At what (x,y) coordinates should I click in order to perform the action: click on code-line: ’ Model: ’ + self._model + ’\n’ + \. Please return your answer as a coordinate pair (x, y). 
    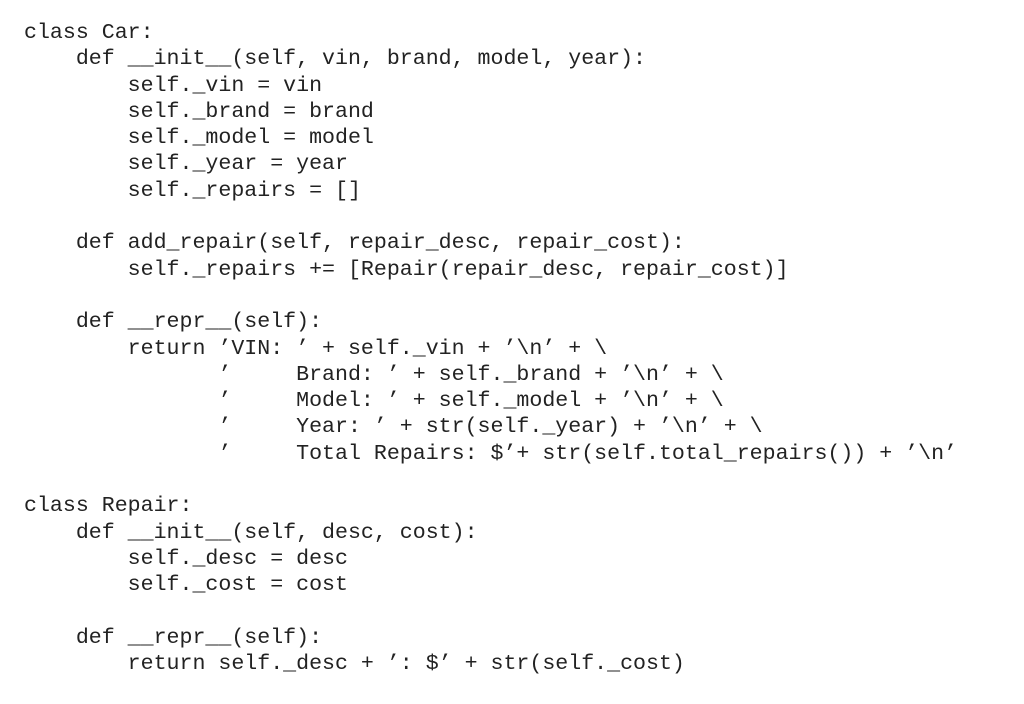
    Looking at the image, I should click on (374, 401).